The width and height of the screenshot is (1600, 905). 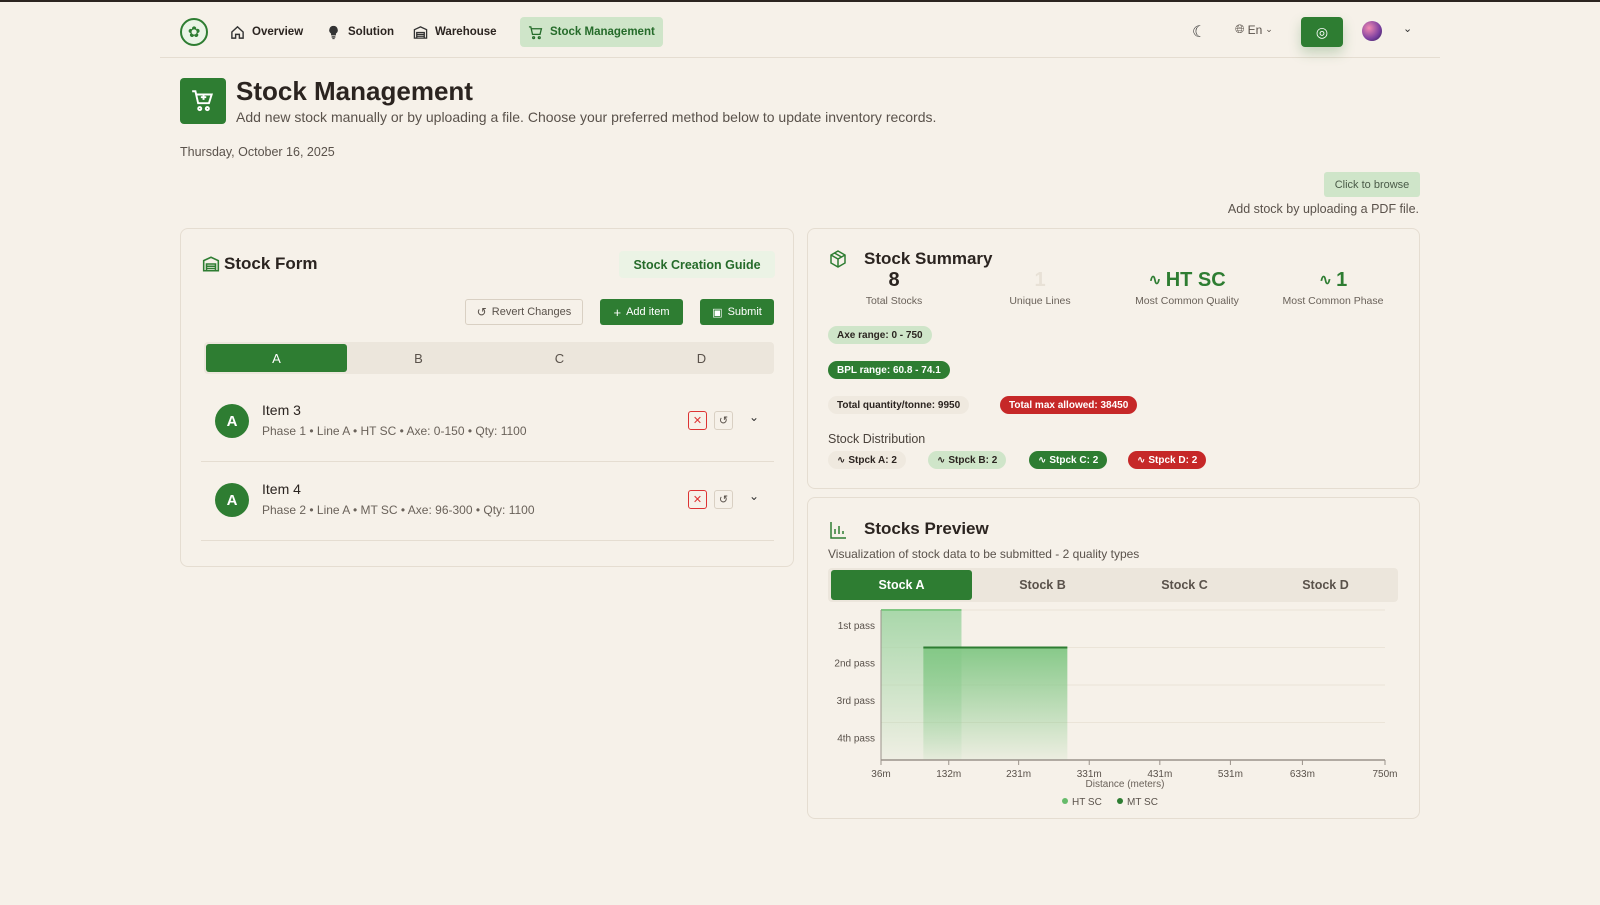 What do you see at coordinates (973, 460) in the screenshot?
I see `distribution-text: Stpck B: 2` at bounding box center [973, 460].